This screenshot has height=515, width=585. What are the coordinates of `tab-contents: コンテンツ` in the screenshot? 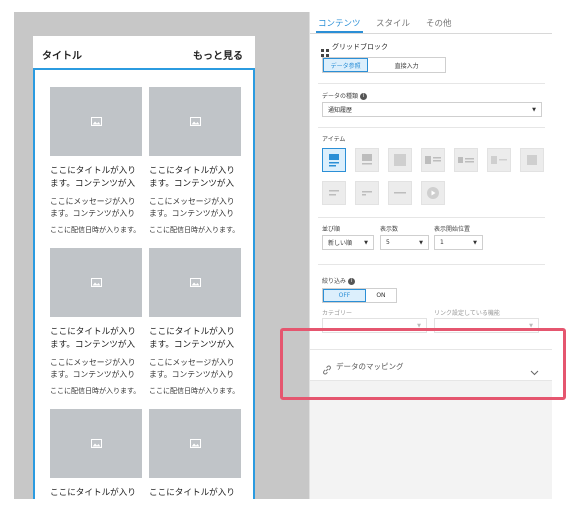 It's located at (339, 23).